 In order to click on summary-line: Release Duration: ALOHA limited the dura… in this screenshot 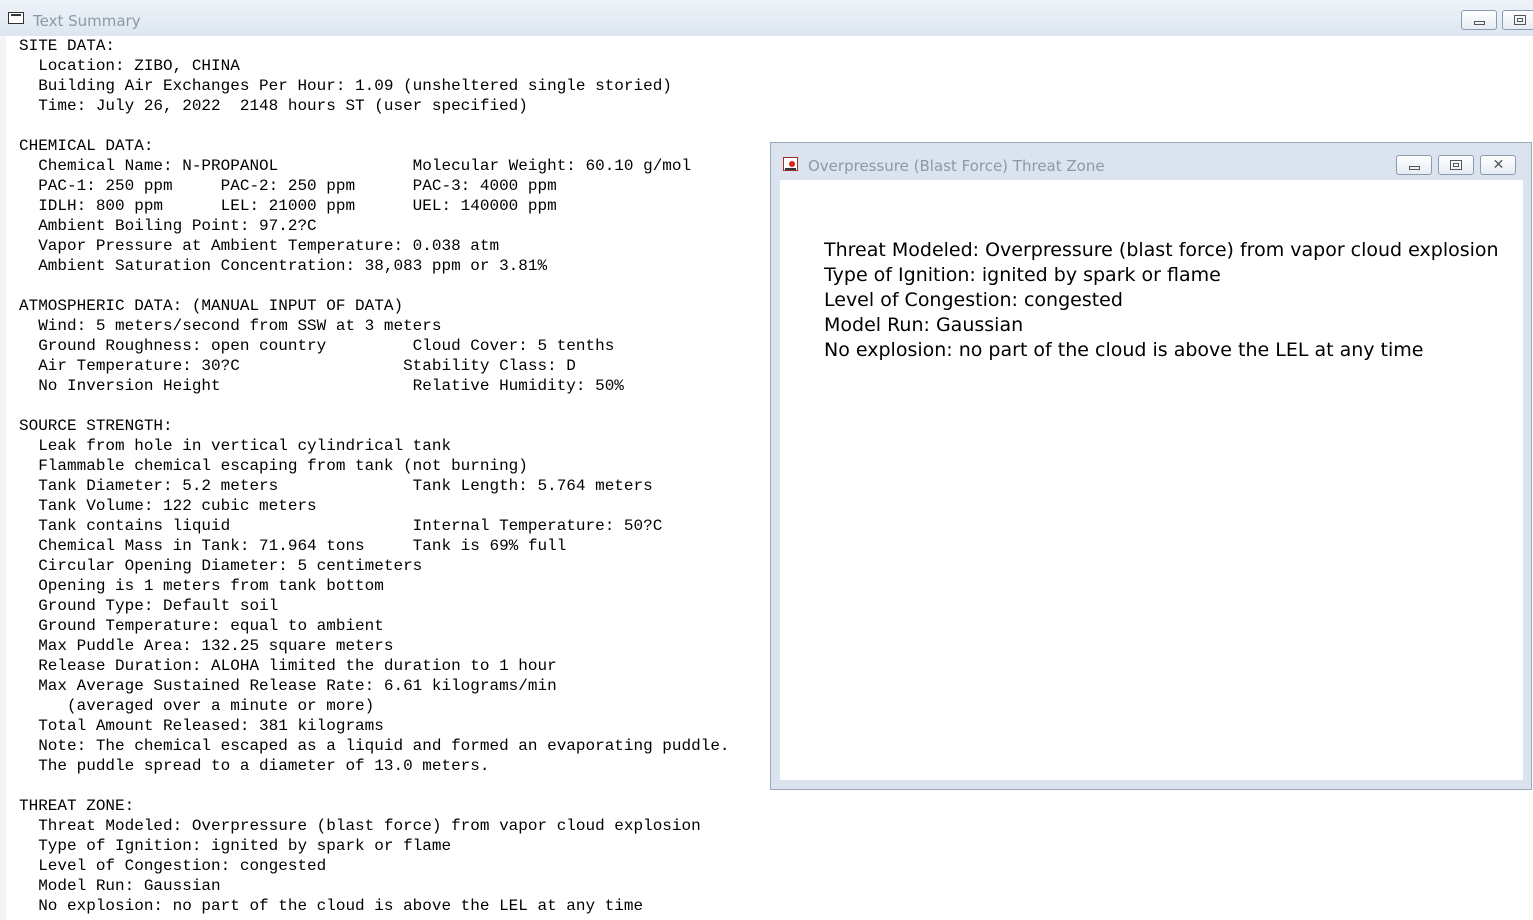, I will do `click(288, 666)`.